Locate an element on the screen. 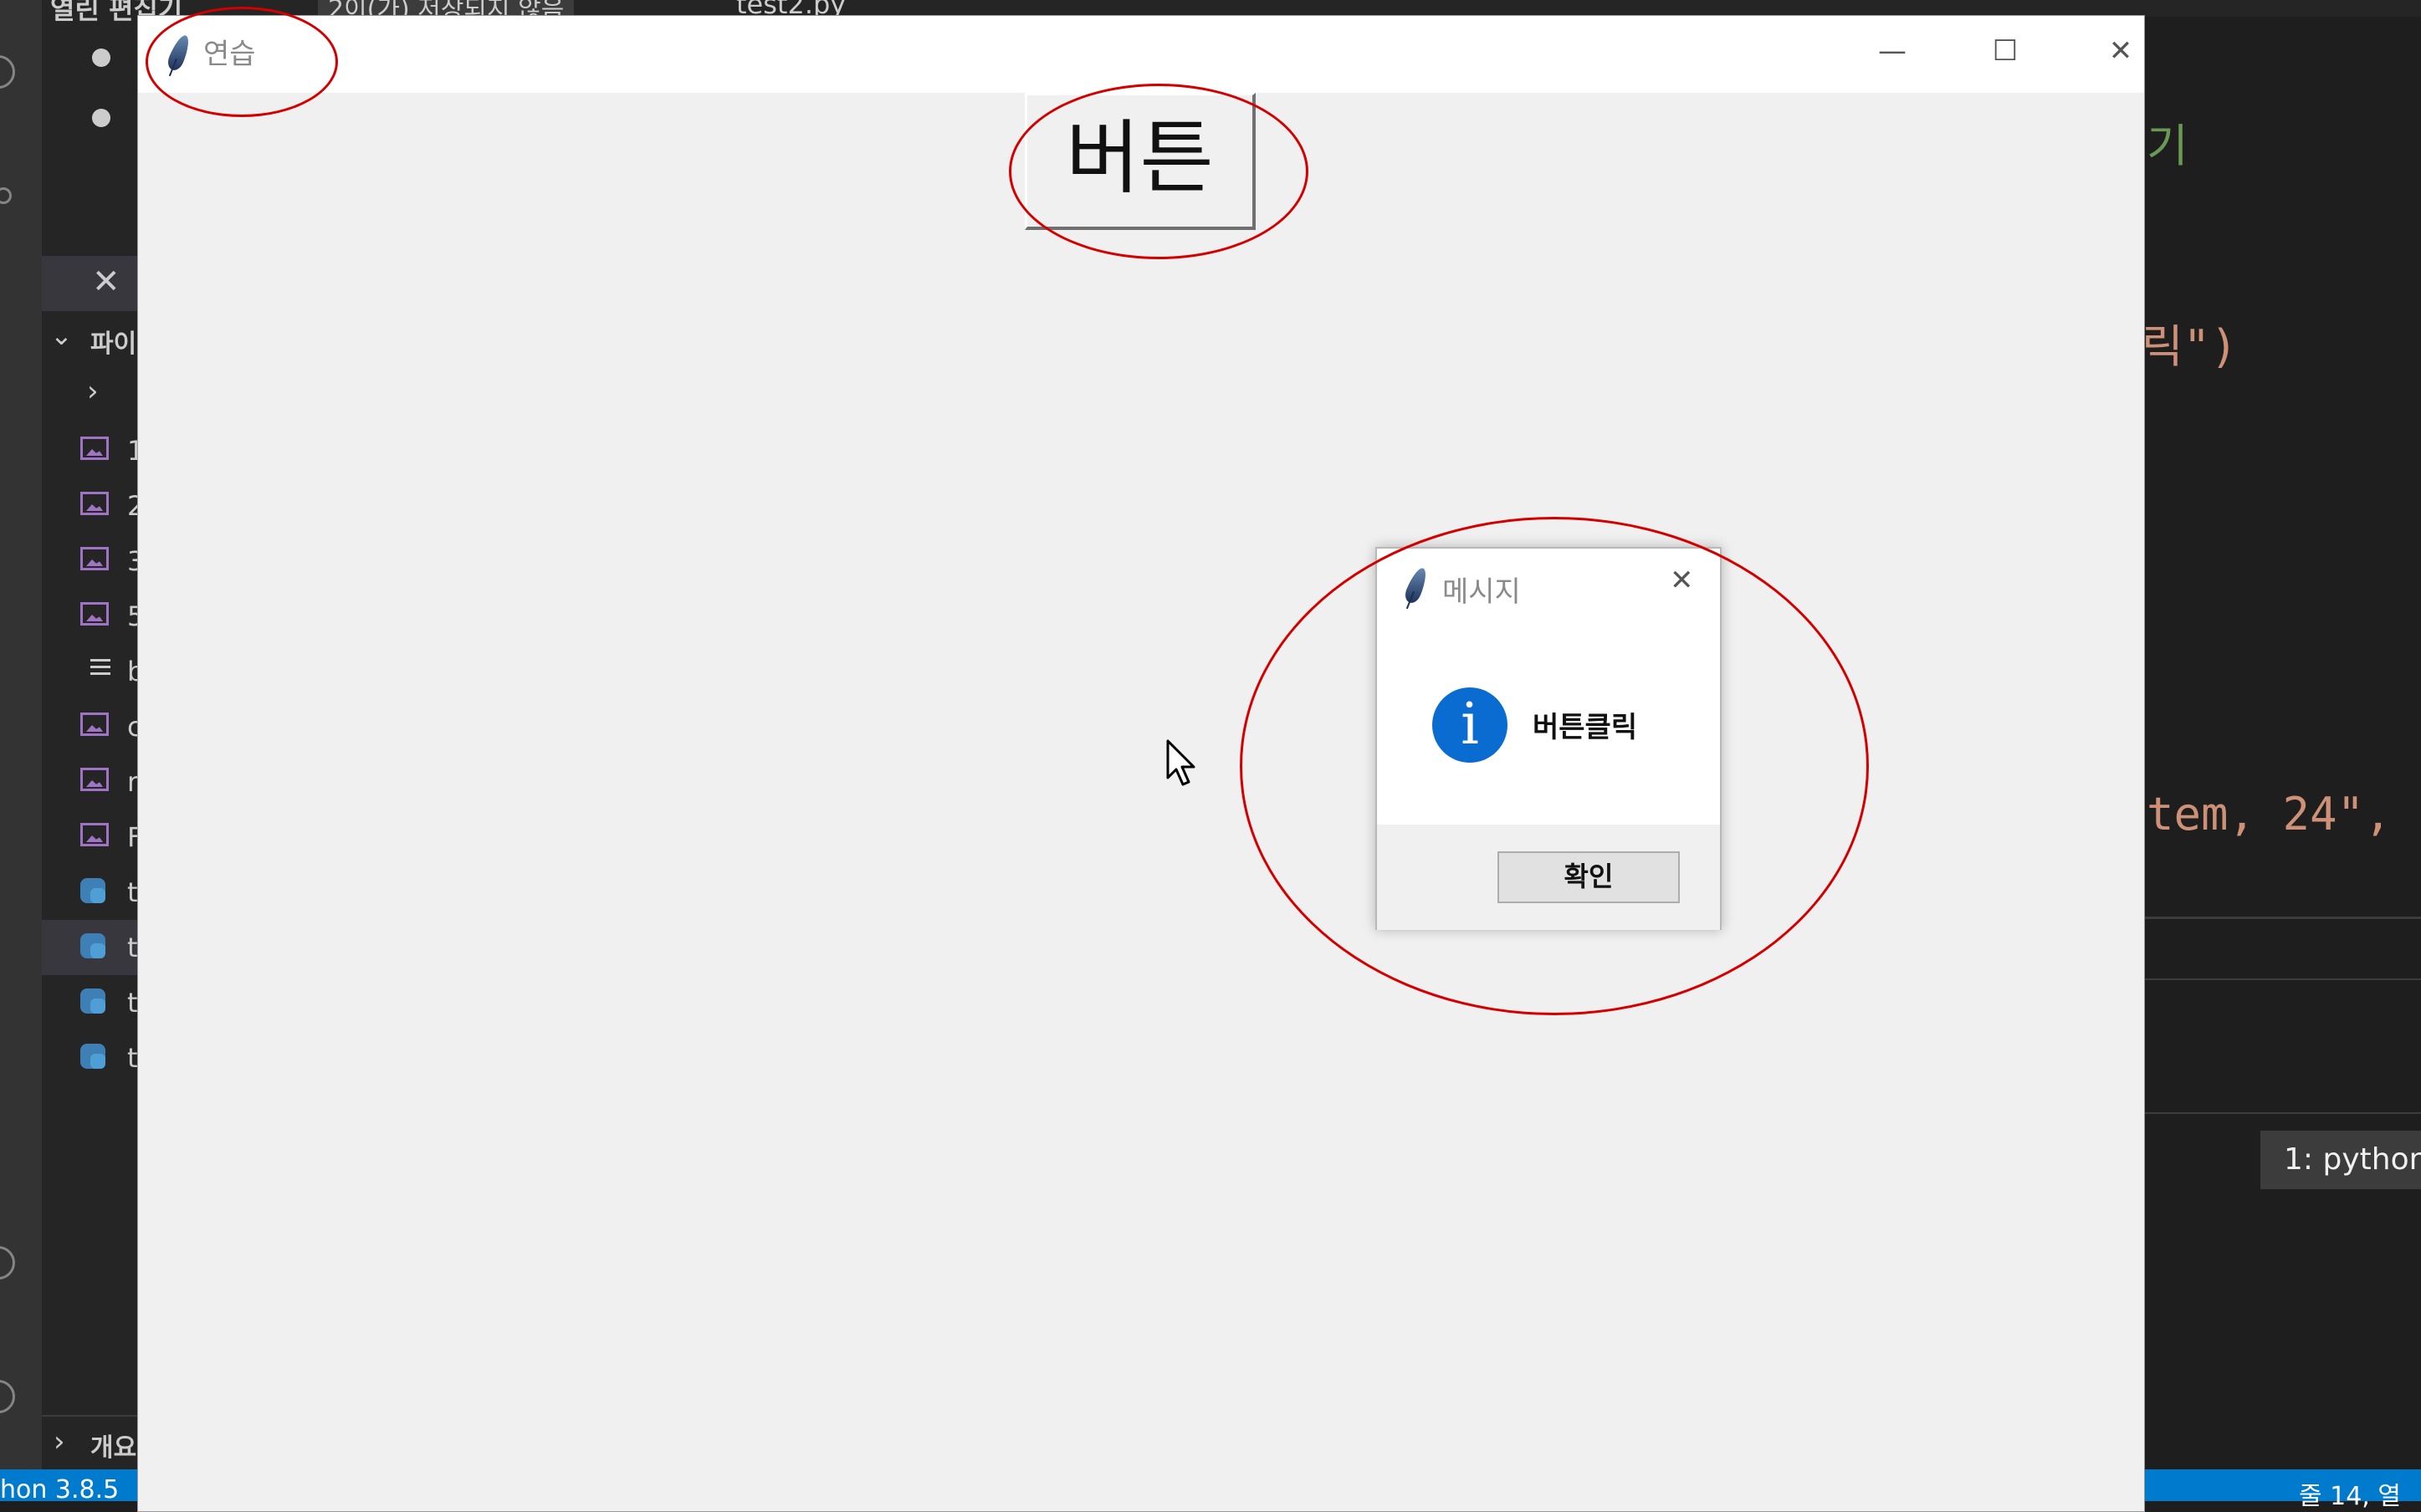 Image resolution: width=2421 pixels, height=1512 pixels. outline-header: 개요 is located at coordinates (113, 1445).